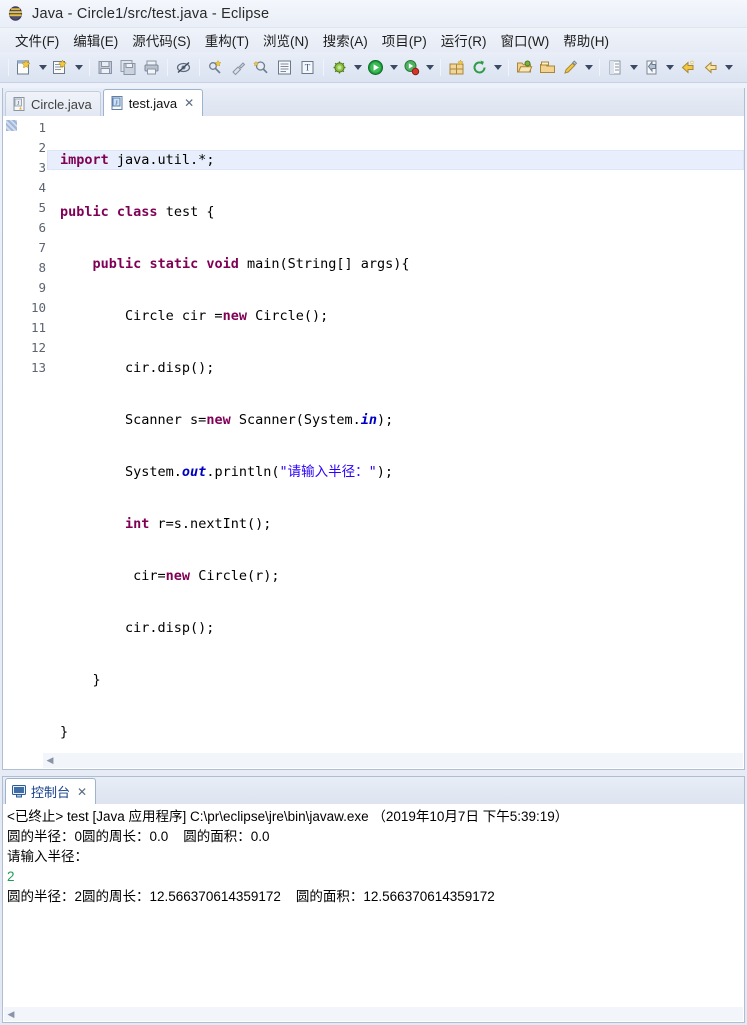 The image size is (747, 1025). Describe the element at coordinates (524, 67) in the screenshot. I see `open-folder-icon` at that location.